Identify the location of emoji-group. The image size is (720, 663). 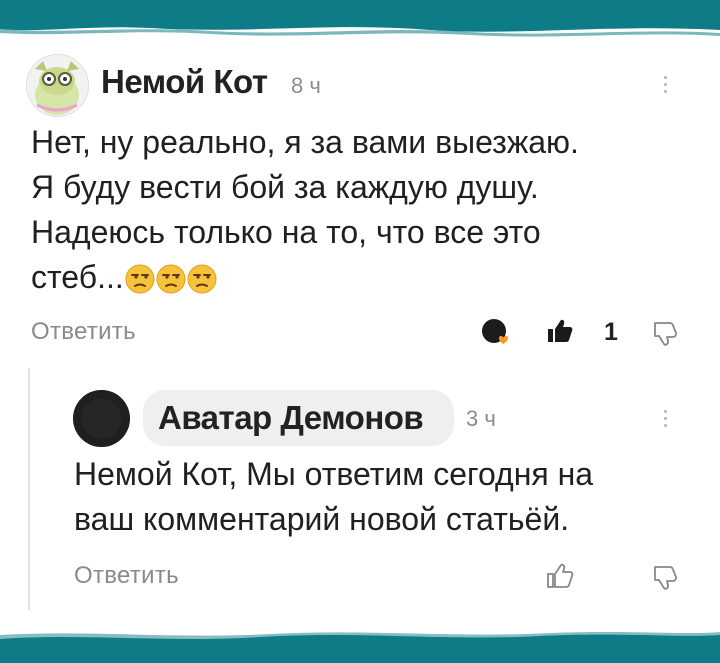
(170, 283).